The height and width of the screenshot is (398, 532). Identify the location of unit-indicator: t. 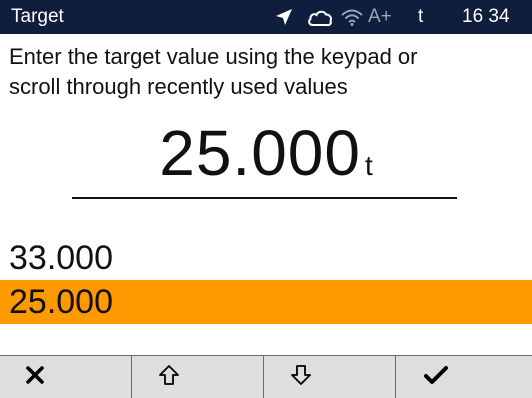
(421, 16).